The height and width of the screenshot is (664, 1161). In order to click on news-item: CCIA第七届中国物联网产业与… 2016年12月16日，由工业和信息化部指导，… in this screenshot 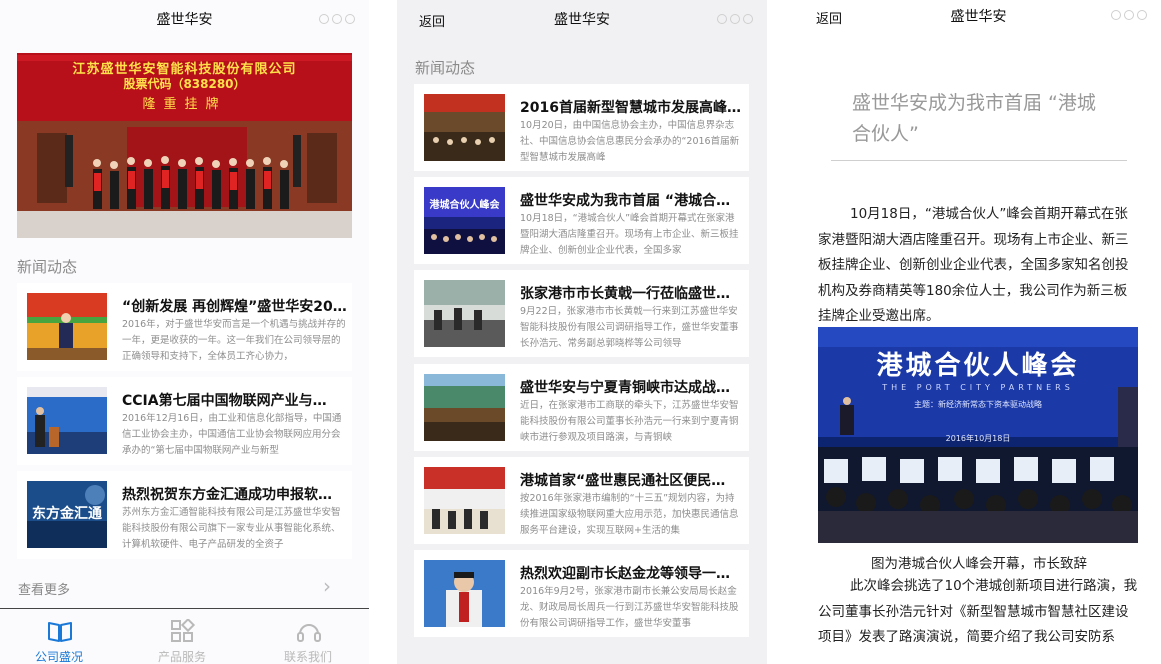, I will do `click(184, 421)`.